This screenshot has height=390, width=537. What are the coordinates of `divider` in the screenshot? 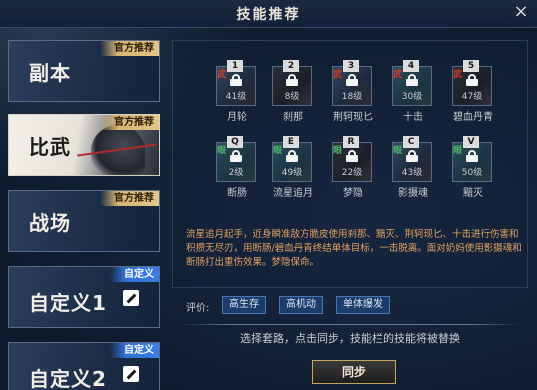 It's located at (350, 324).